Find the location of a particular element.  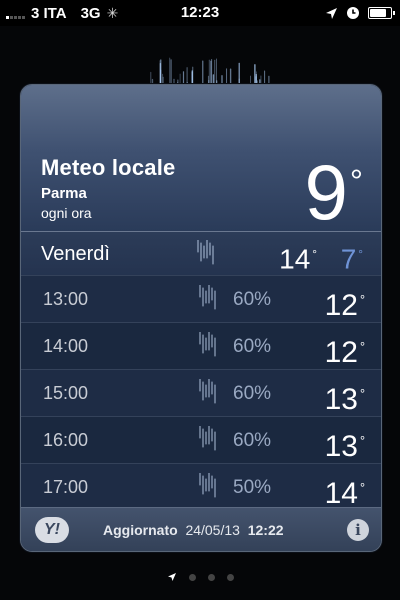

precipitation-chance: 50% is located at coordinates (252, 487).